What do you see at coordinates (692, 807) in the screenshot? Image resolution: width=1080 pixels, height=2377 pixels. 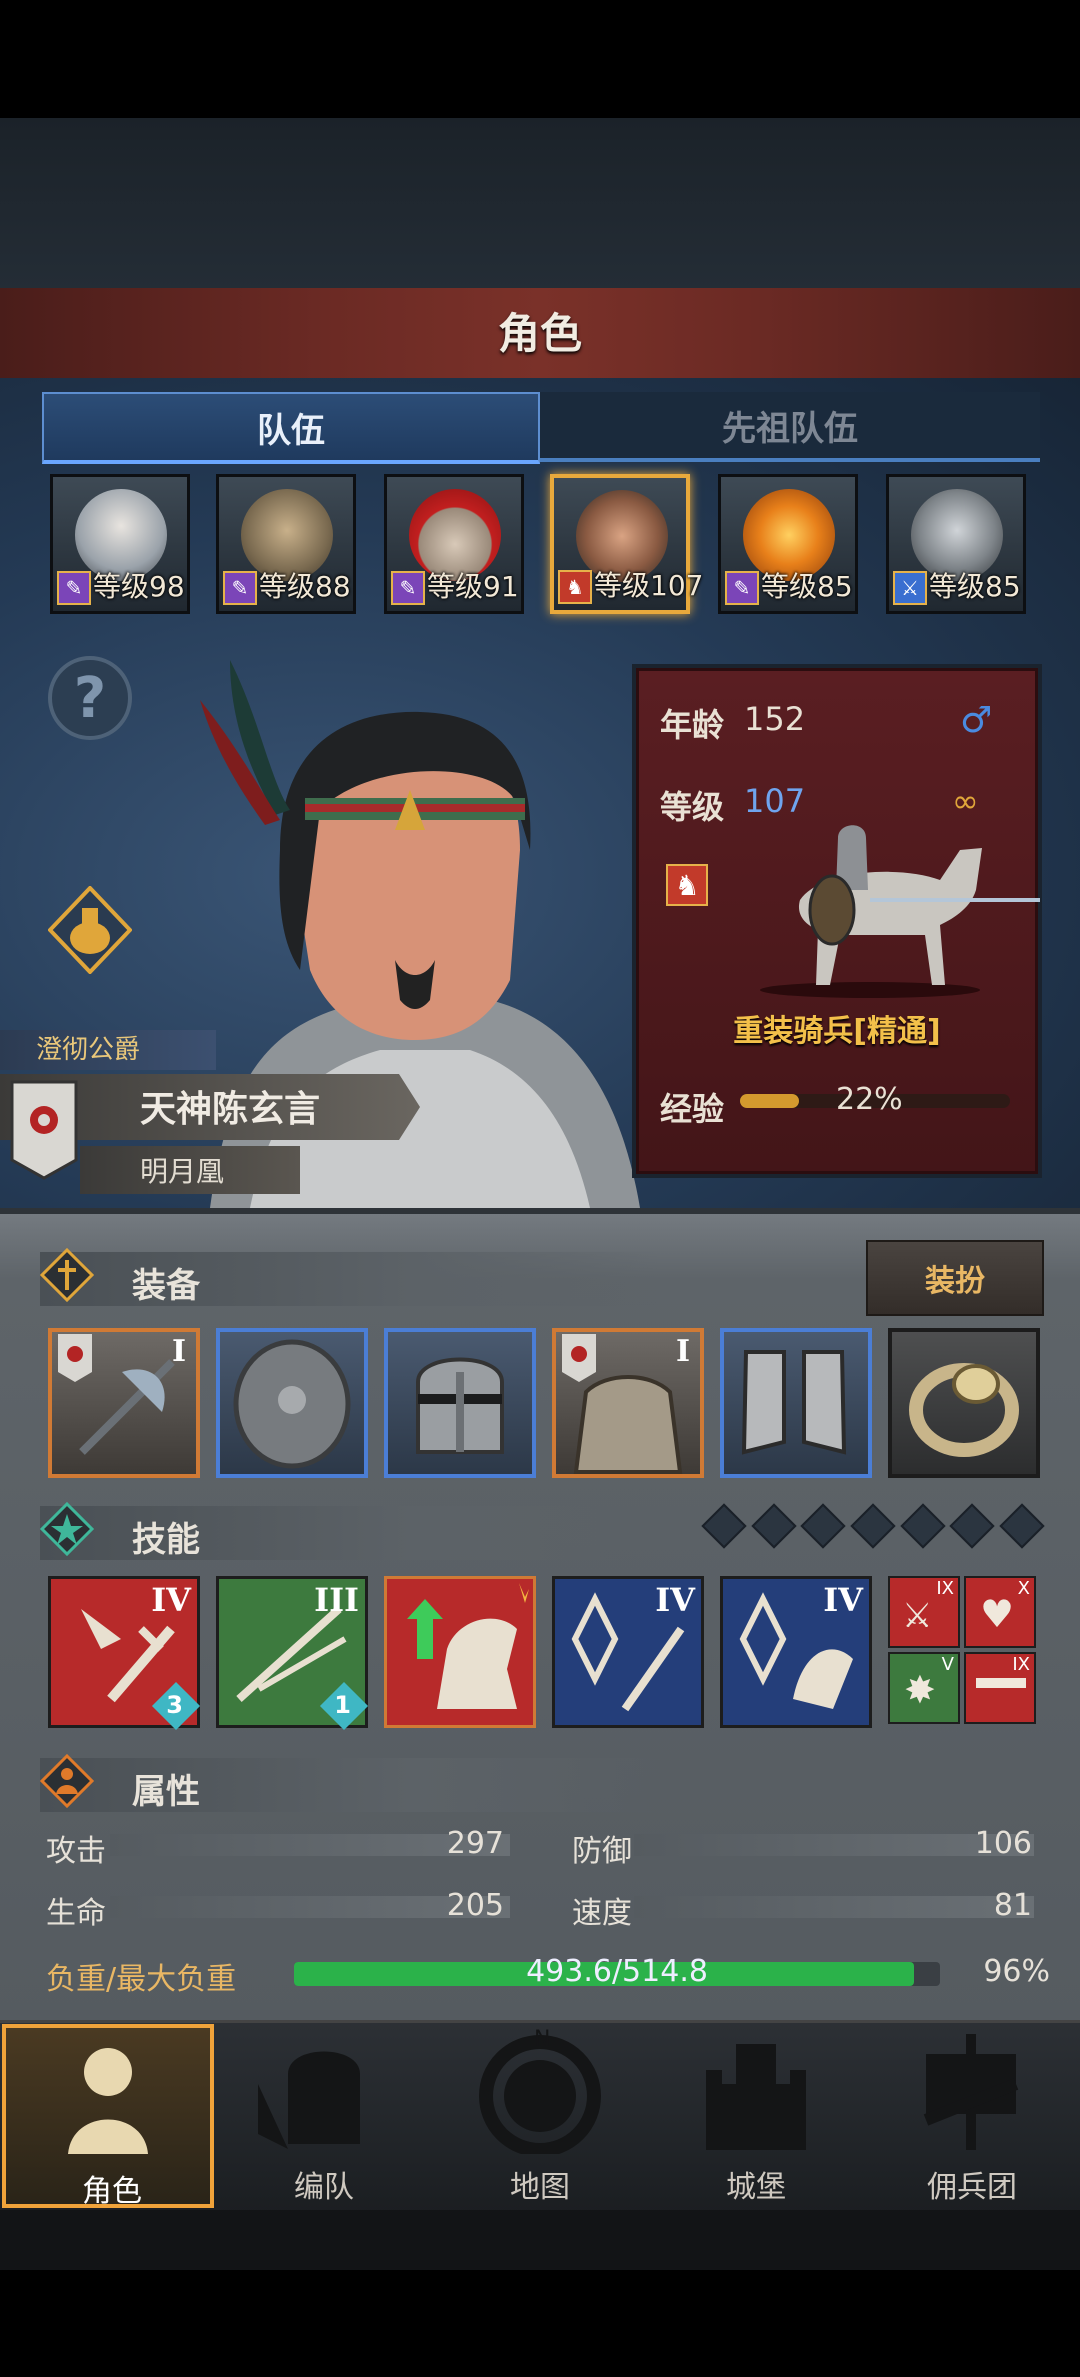 I see `level-label: 等级` at bounding box center [692, 807].